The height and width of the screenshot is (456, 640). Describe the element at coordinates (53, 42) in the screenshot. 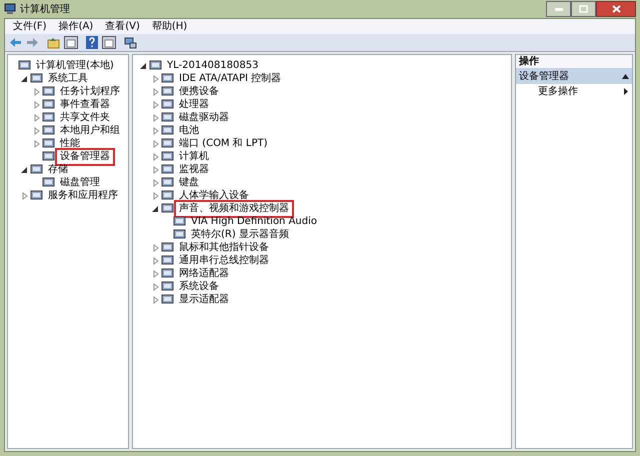

I see `folder-up-icon` at that location.